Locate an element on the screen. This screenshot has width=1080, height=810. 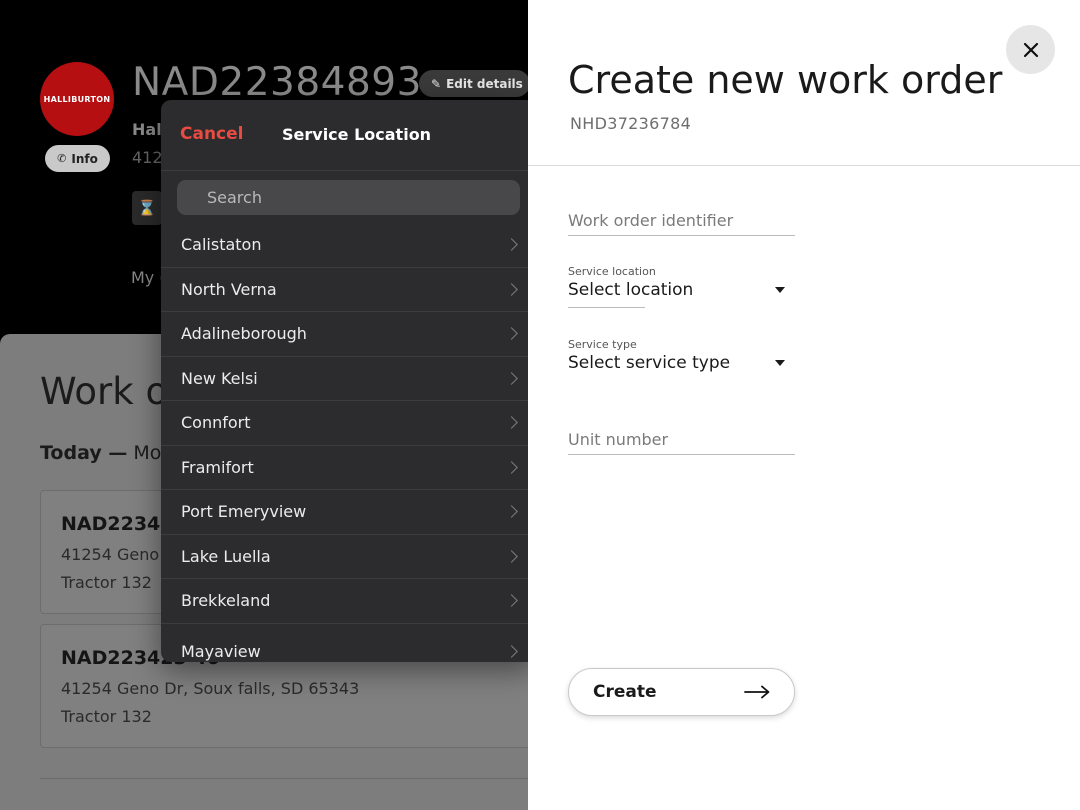
order-title: NAD22384893 is located at coordinates (277, 82).